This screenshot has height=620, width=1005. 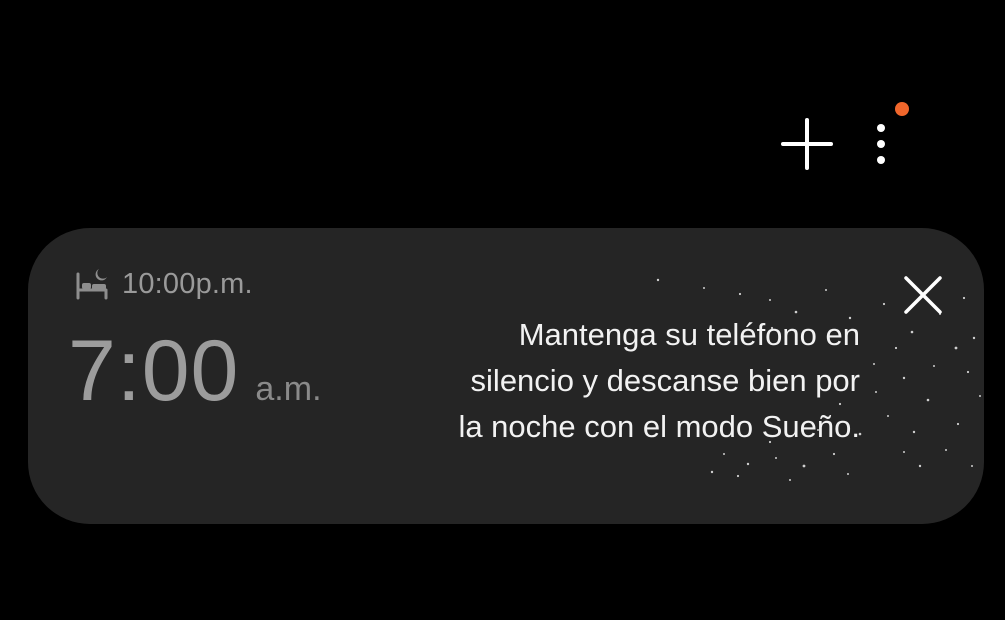 What do you see at coordinates (288, 389) in the screenshot?
I see `wake-time-period: a.m.` at bounding box center [288, 389].